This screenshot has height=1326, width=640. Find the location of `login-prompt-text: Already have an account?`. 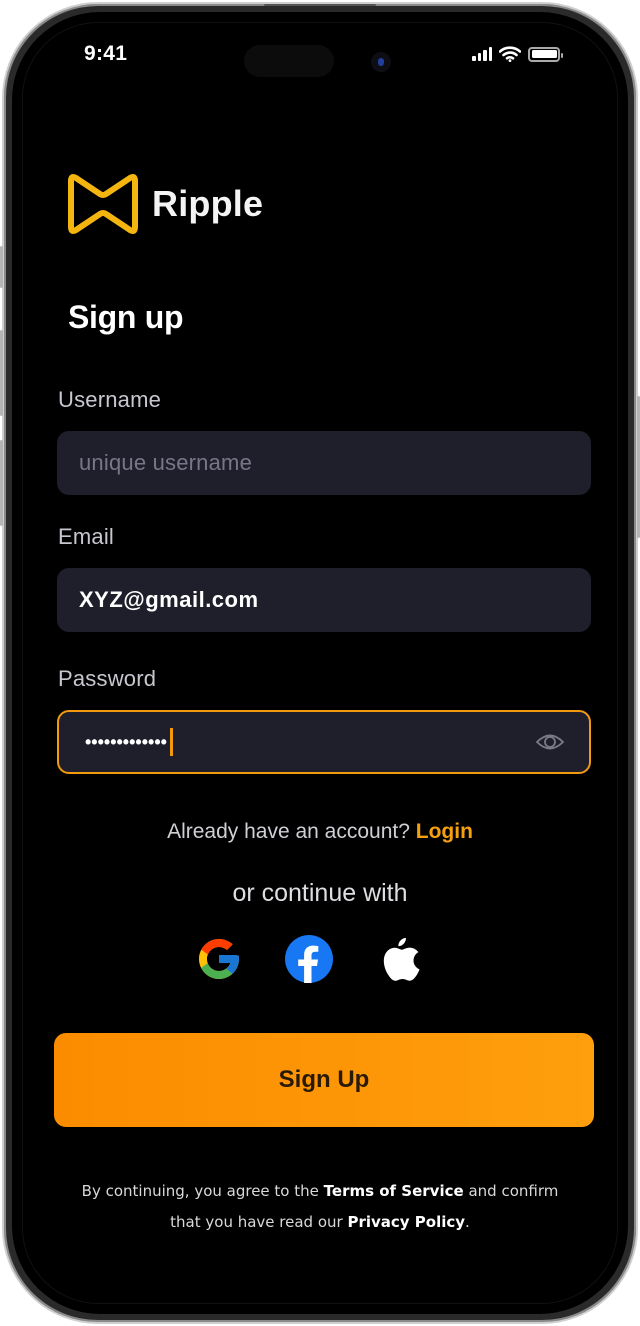

login-prompt-text: Already have an account? is located at coordinates (288, 831).